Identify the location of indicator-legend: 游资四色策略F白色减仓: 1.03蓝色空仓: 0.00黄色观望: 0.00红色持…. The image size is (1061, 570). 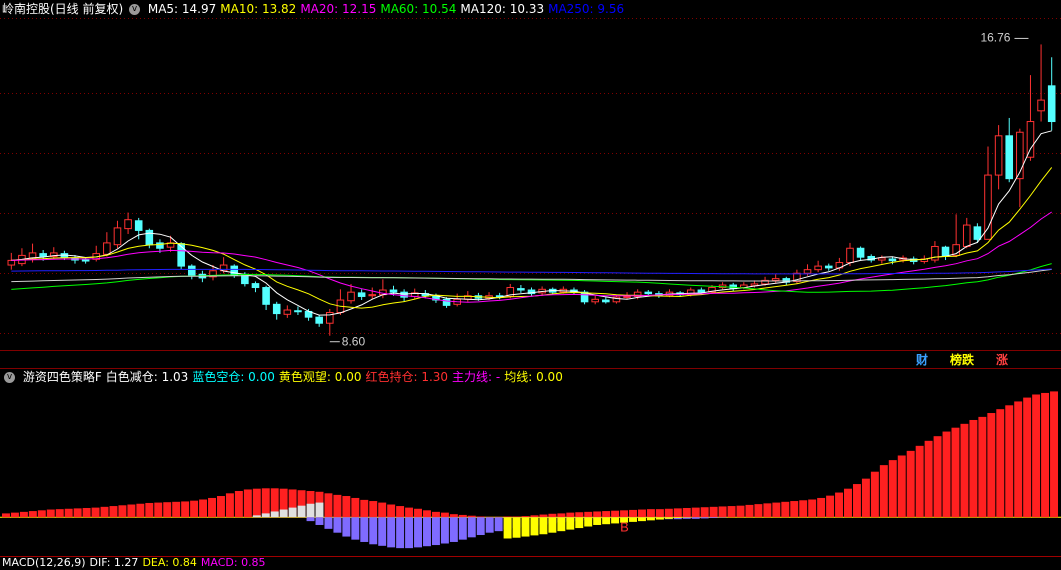
(295, 377).